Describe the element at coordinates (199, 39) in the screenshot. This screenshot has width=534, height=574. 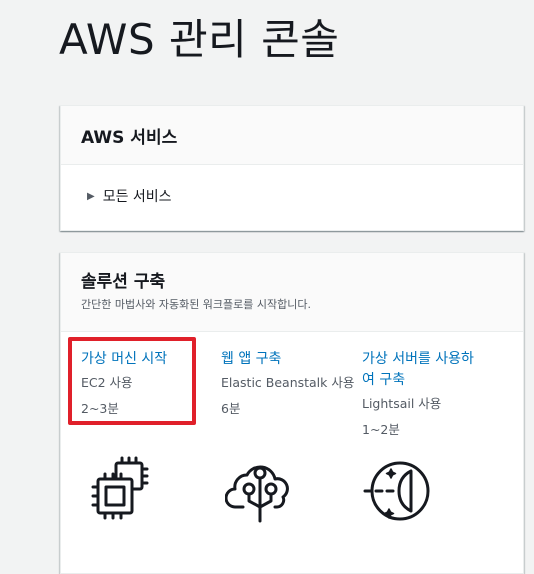
I see `page-title: AWS 관리 콘솔` at that location.